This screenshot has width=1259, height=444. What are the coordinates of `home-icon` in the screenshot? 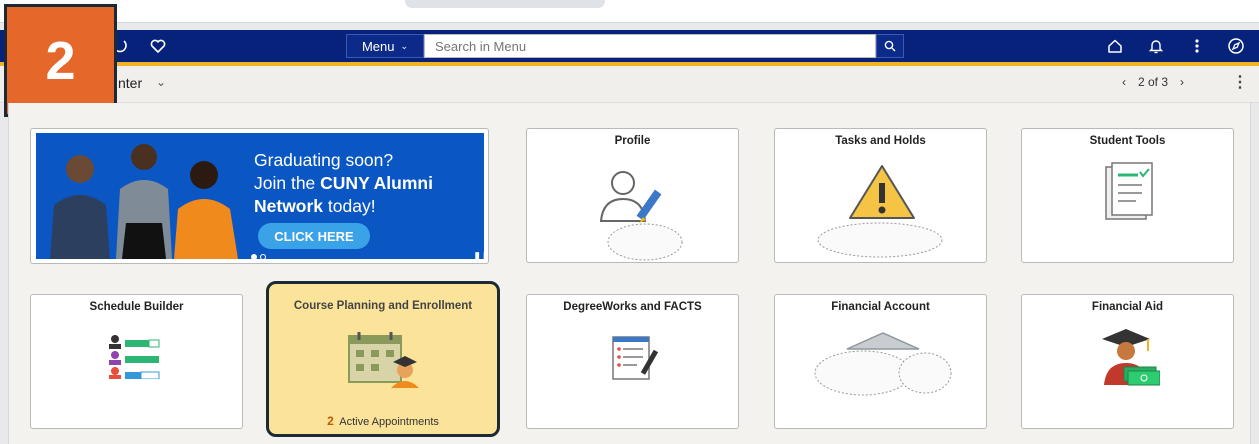 It's located at (1115, 46).